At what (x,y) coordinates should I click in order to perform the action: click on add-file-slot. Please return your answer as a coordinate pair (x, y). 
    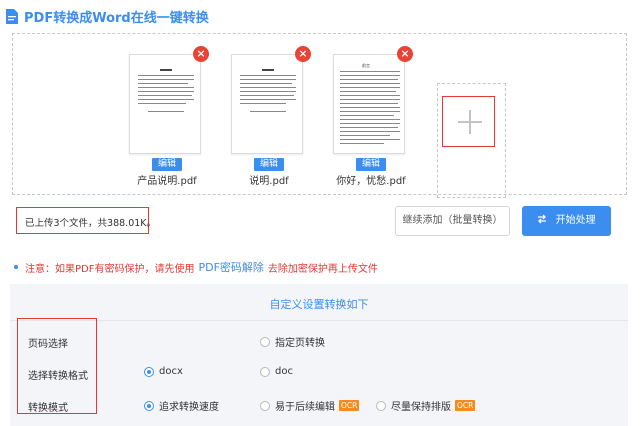
    Looking at the image, I should click on (471, 140).